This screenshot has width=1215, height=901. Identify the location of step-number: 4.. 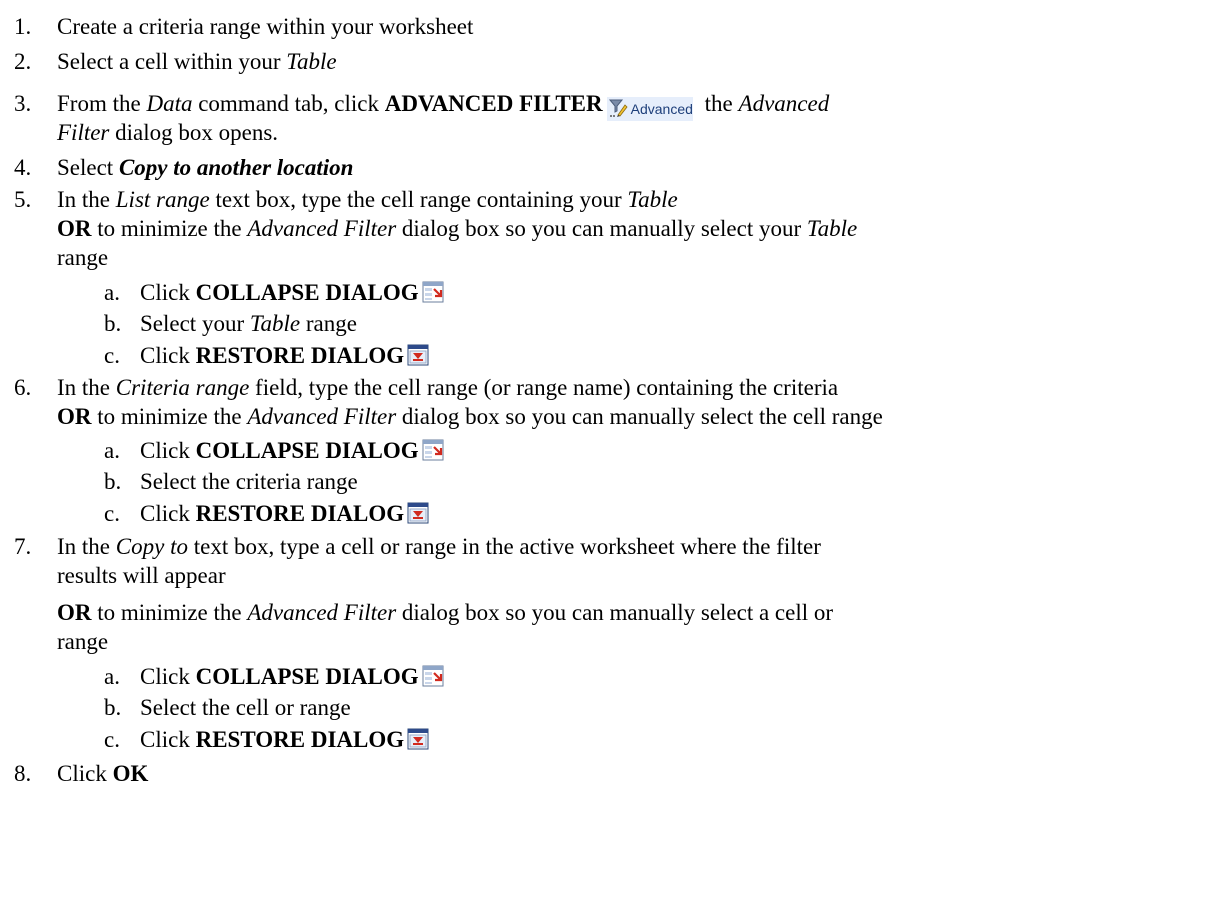
(23, 167).